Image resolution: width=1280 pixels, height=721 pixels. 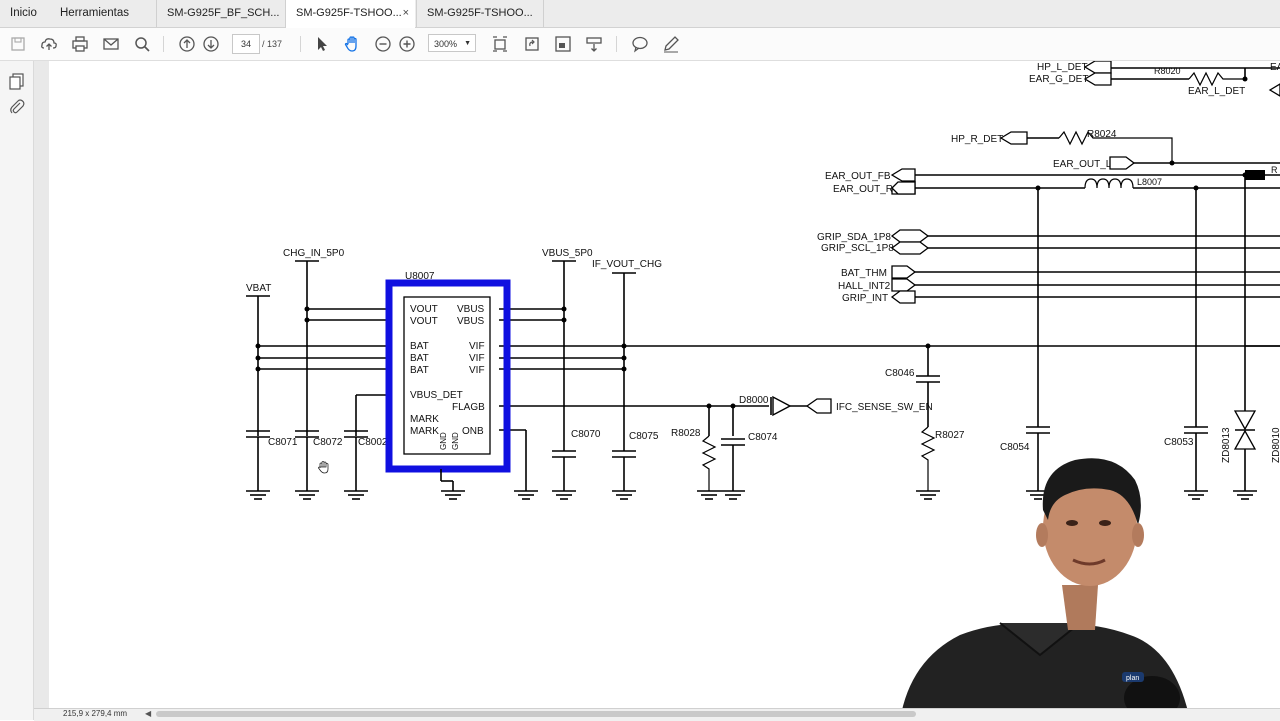 What do you see at coordinates (1058, 79) in the screenshot?
I see `net-label-ear-g-det: EAR_G_DET` at bounding box center [1058, 79].